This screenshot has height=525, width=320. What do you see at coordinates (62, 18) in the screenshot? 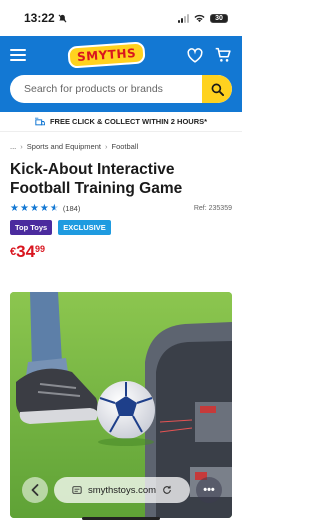
I see `silent-bell-icon` at bounding box center [62, 18].